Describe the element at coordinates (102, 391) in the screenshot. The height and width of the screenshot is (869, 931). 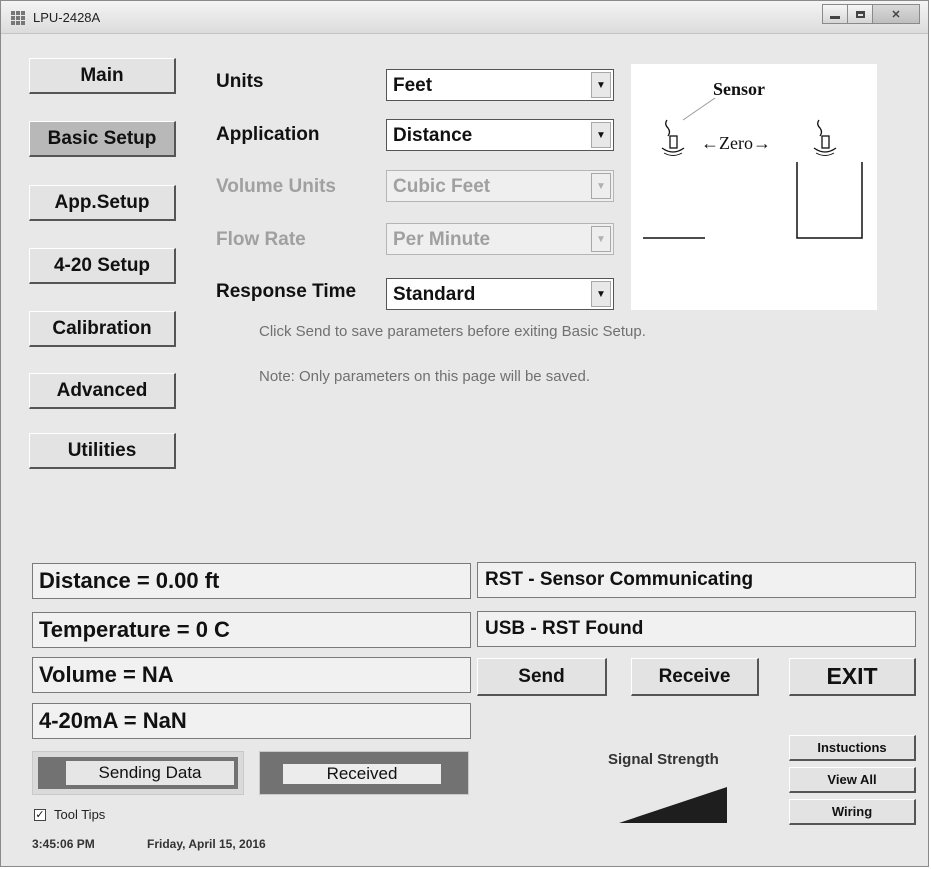
I see `nav-advanced-button: Advanced` at that location.